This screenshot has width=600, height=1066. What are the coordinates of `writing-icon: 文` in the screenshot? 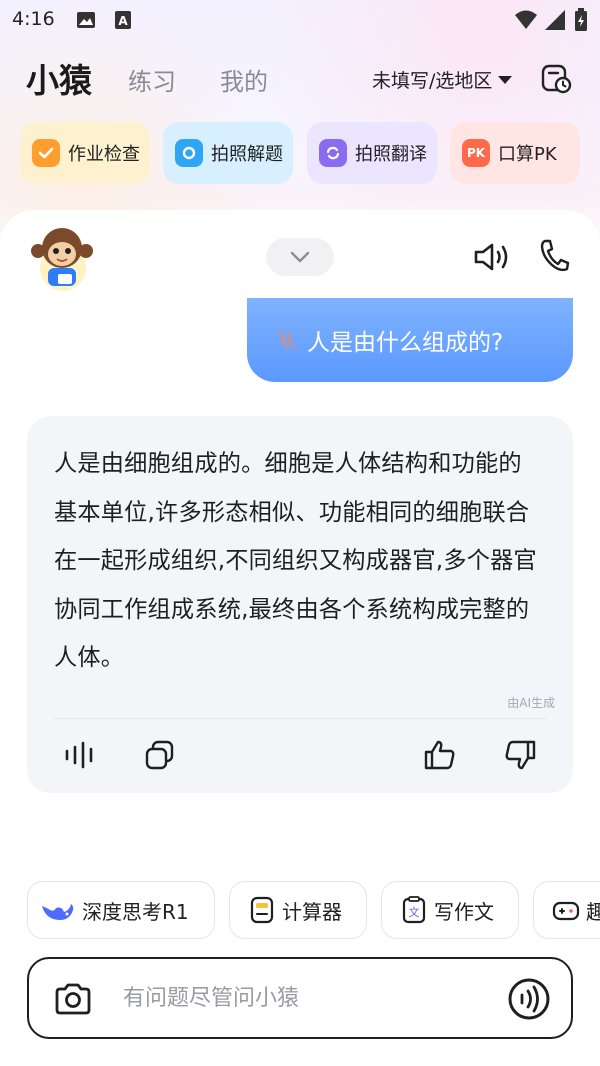 It's located at (414, 910).